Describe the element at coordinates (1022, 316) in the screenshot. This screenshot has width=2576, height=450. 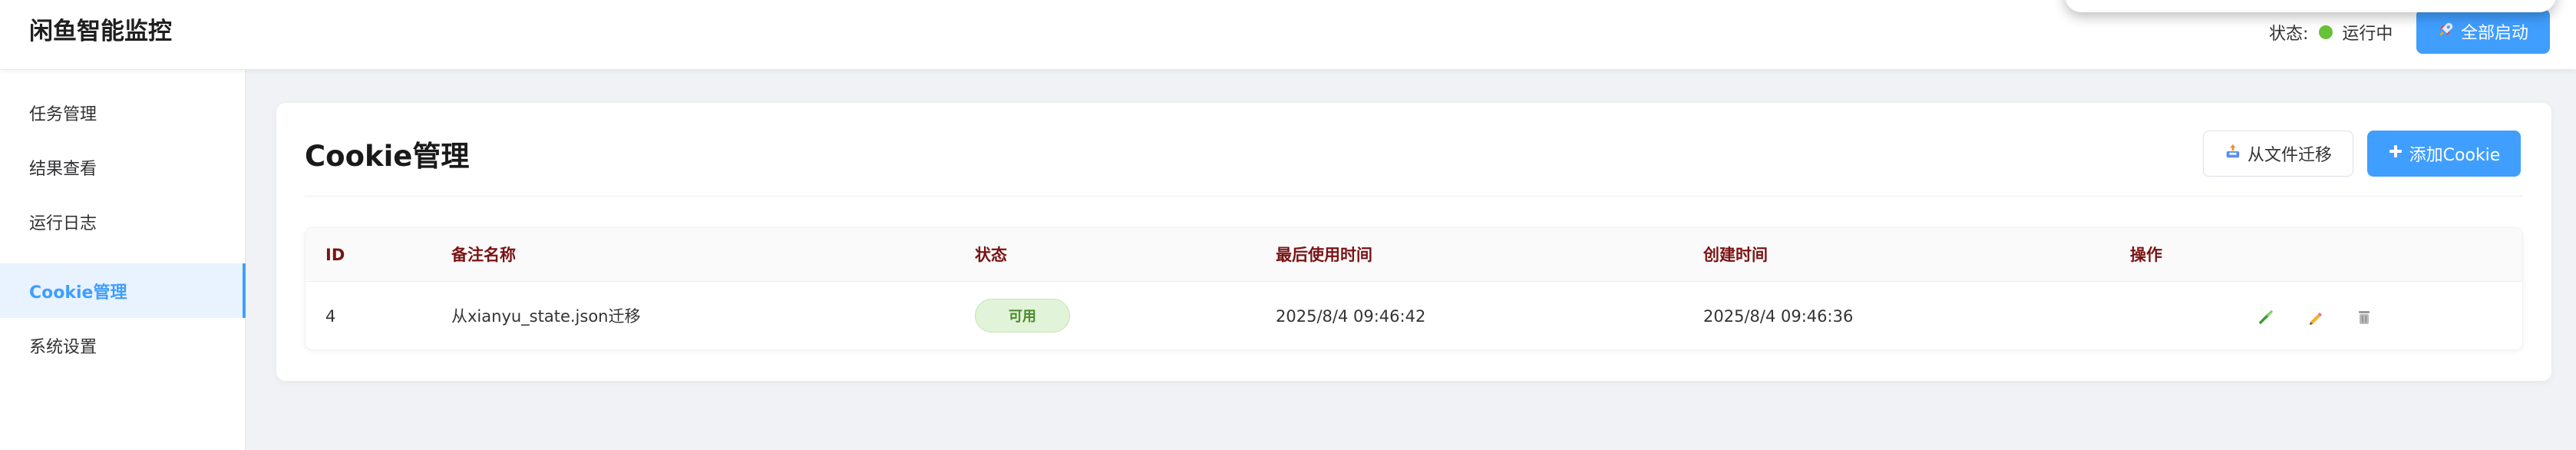
I see `status-badge: 可用` at that location.